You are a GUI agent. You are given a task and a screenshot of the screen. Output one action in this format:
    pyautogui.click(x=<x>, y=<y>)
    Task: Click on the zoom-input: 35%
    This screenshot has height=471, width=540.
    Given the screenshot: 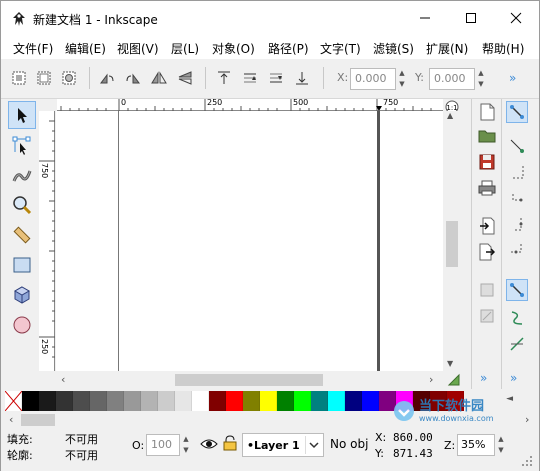 What is the action you would take?
    pyautogui.click(x=476, y=445)
    